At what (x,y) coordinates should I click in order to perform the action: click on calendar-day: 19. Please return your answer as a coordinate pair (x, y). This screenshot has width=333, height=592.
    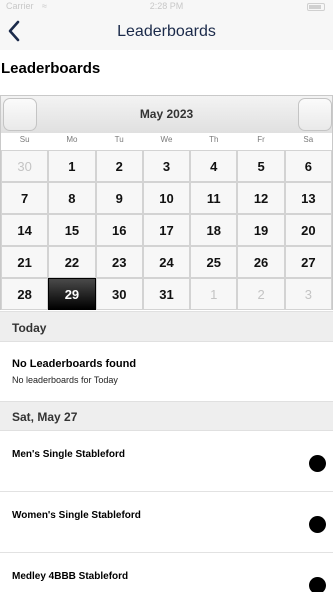
    Looking at the image, I should click on (261, 230).